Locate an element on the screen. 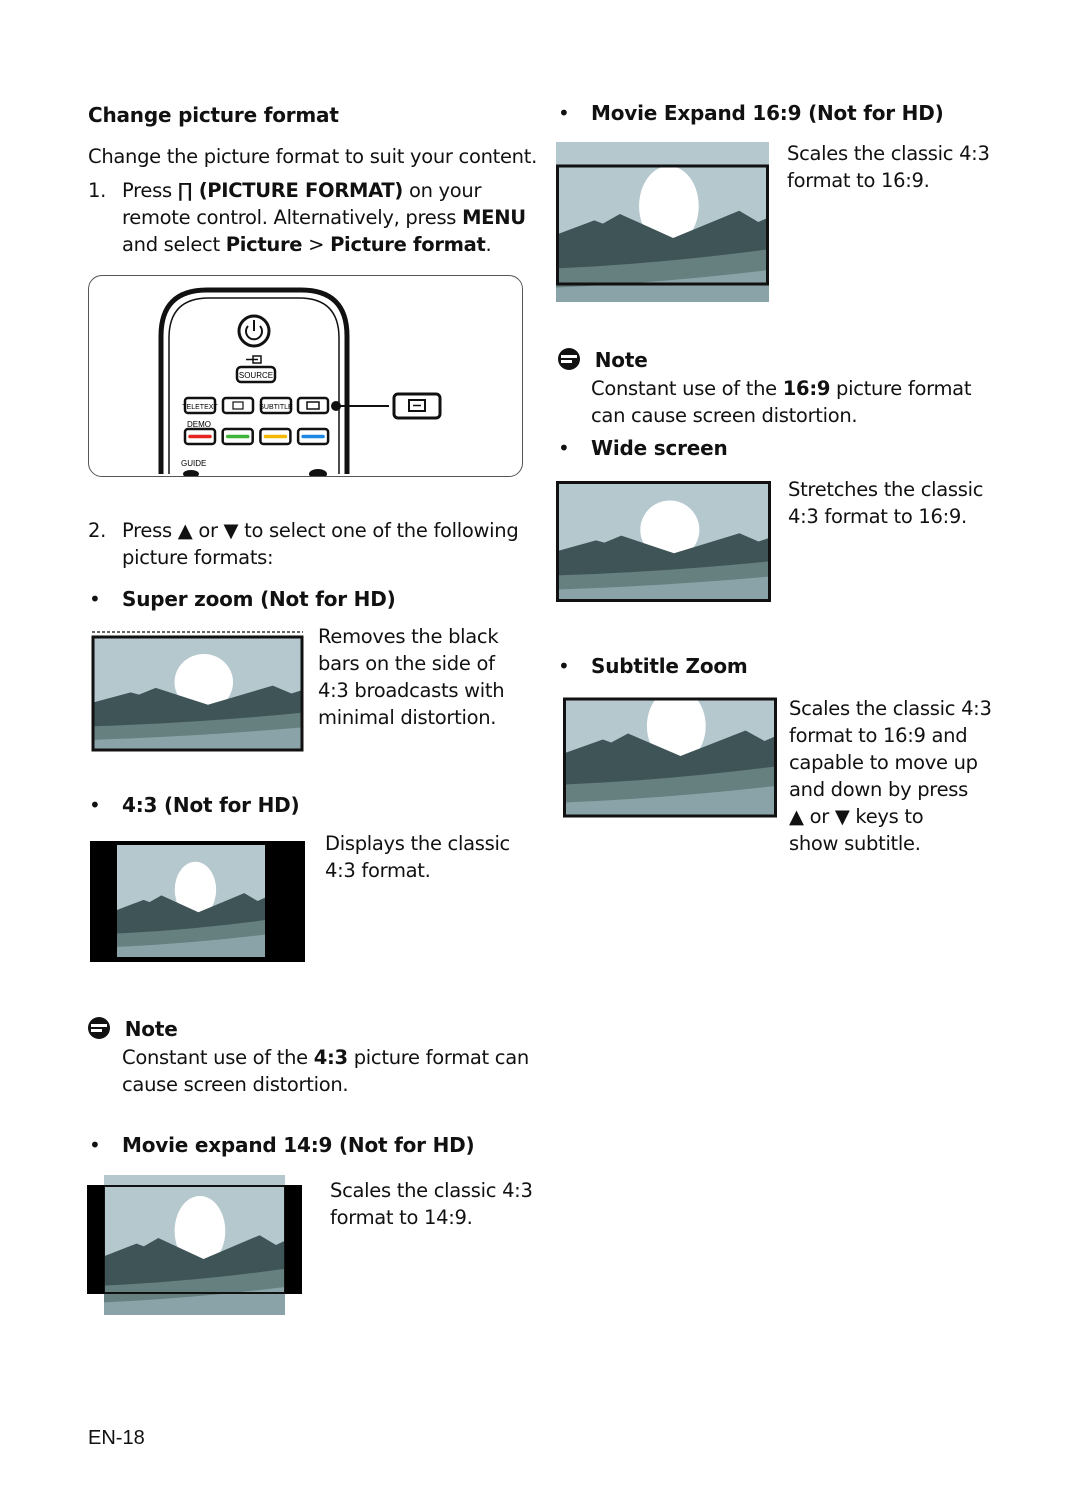 This screenshot has height=1509, width=1080. wide-screen-illustration is located at coordinates (663, 541).